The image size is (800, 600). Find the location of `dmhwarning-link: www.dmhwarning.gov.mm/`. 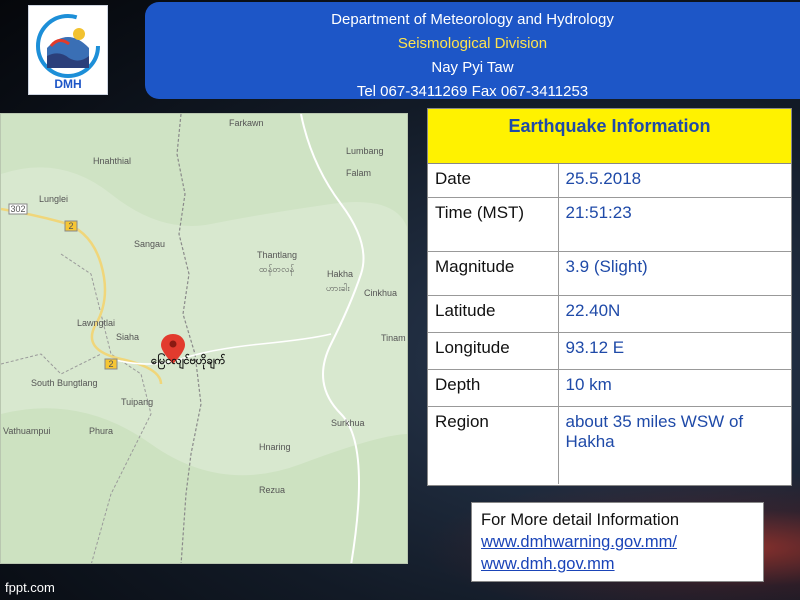

dmhwarning-link: www.dmhwarning.gov.mm/ is located at coordinates (617, 542).